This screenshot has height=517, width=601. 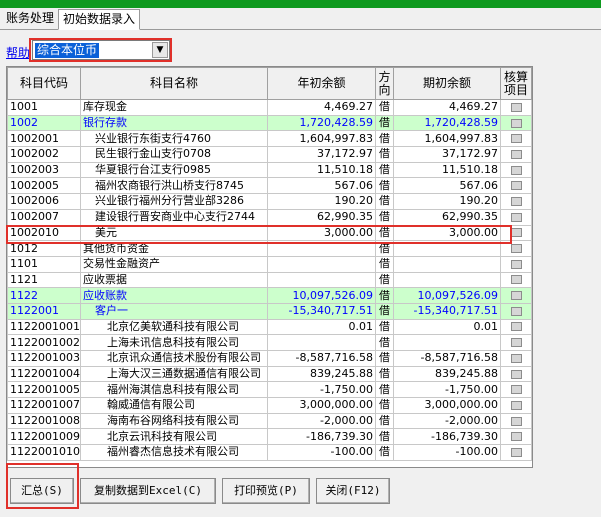 I want to click on table-row: 1122001010 福州睿杰信息技术有限公司 -100.00 借 -100.00, so click(x=269, y=452).